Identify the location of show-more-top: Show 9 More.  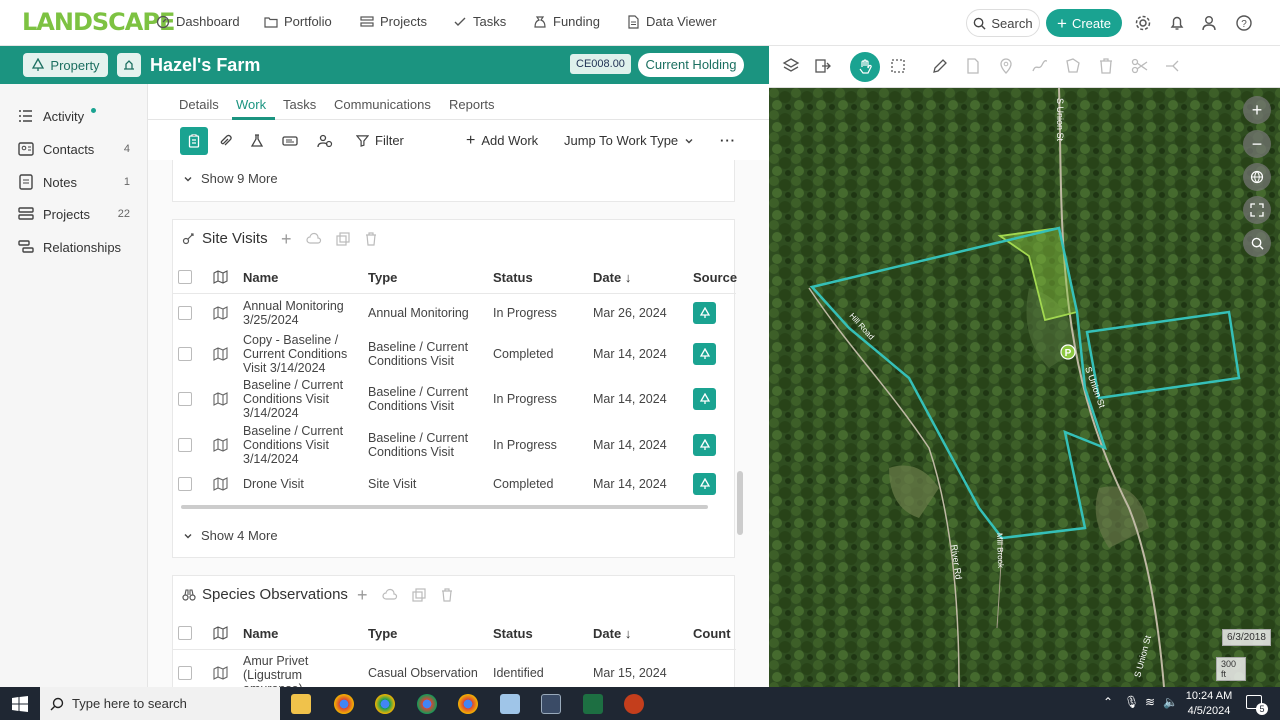
(230, 178).